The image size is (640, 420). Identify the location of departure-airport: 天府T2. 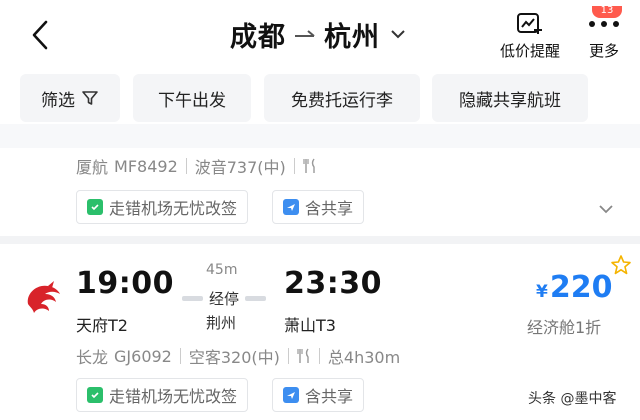
(102, 325).